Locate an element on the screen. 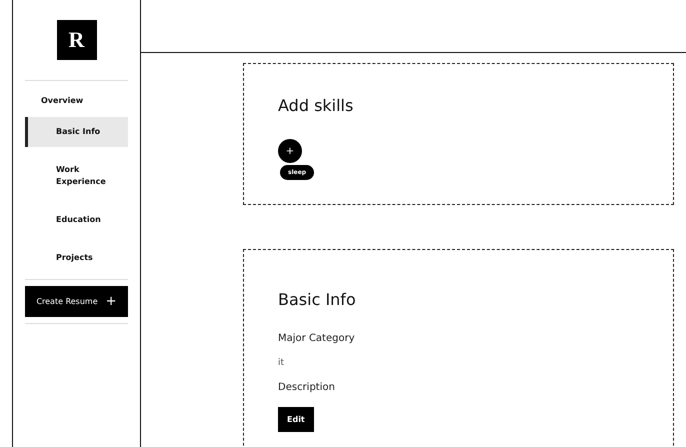  create-resume-button: Create Resume + is located at coordinates (76, 301).